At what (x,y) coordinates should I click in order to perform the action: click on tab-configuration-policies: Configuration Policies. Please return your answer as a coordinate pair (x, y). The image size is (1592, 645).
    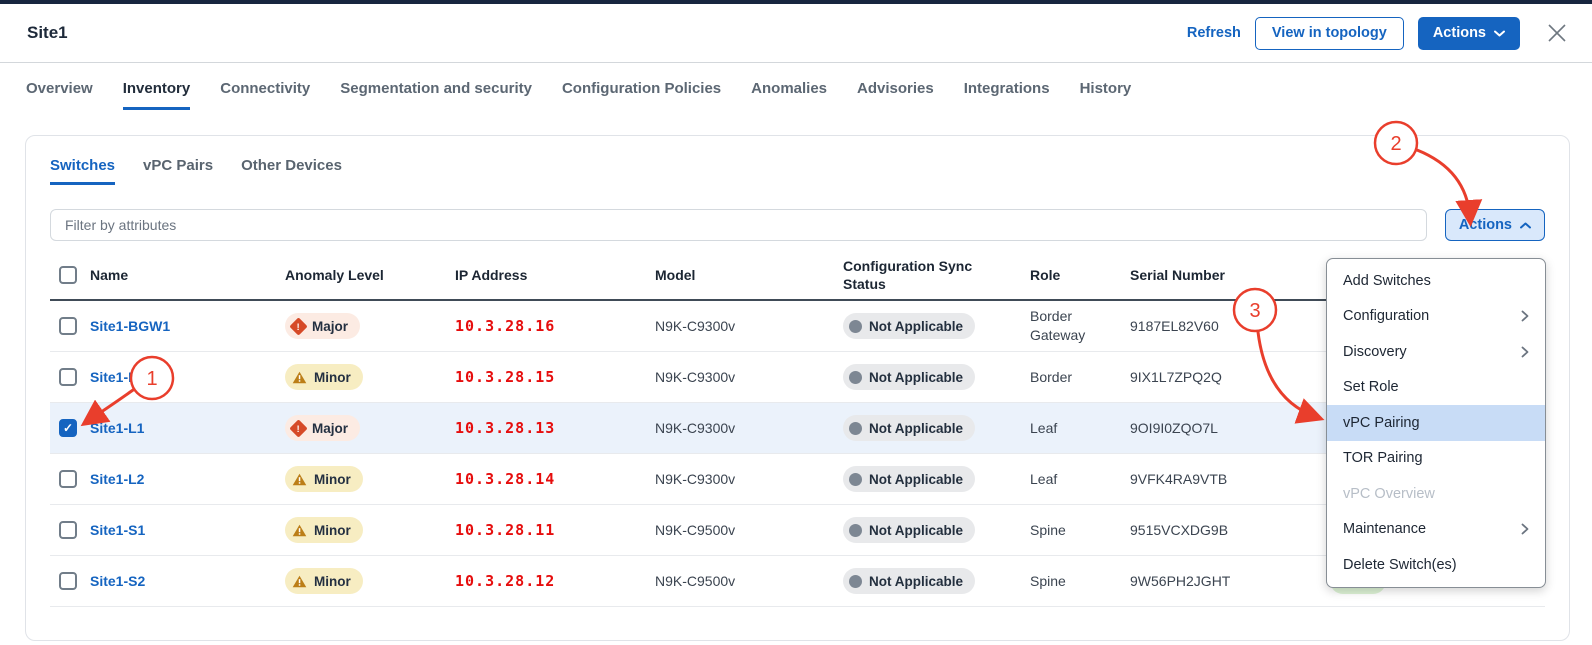
    Looking at the image, I should click on (641, 95).